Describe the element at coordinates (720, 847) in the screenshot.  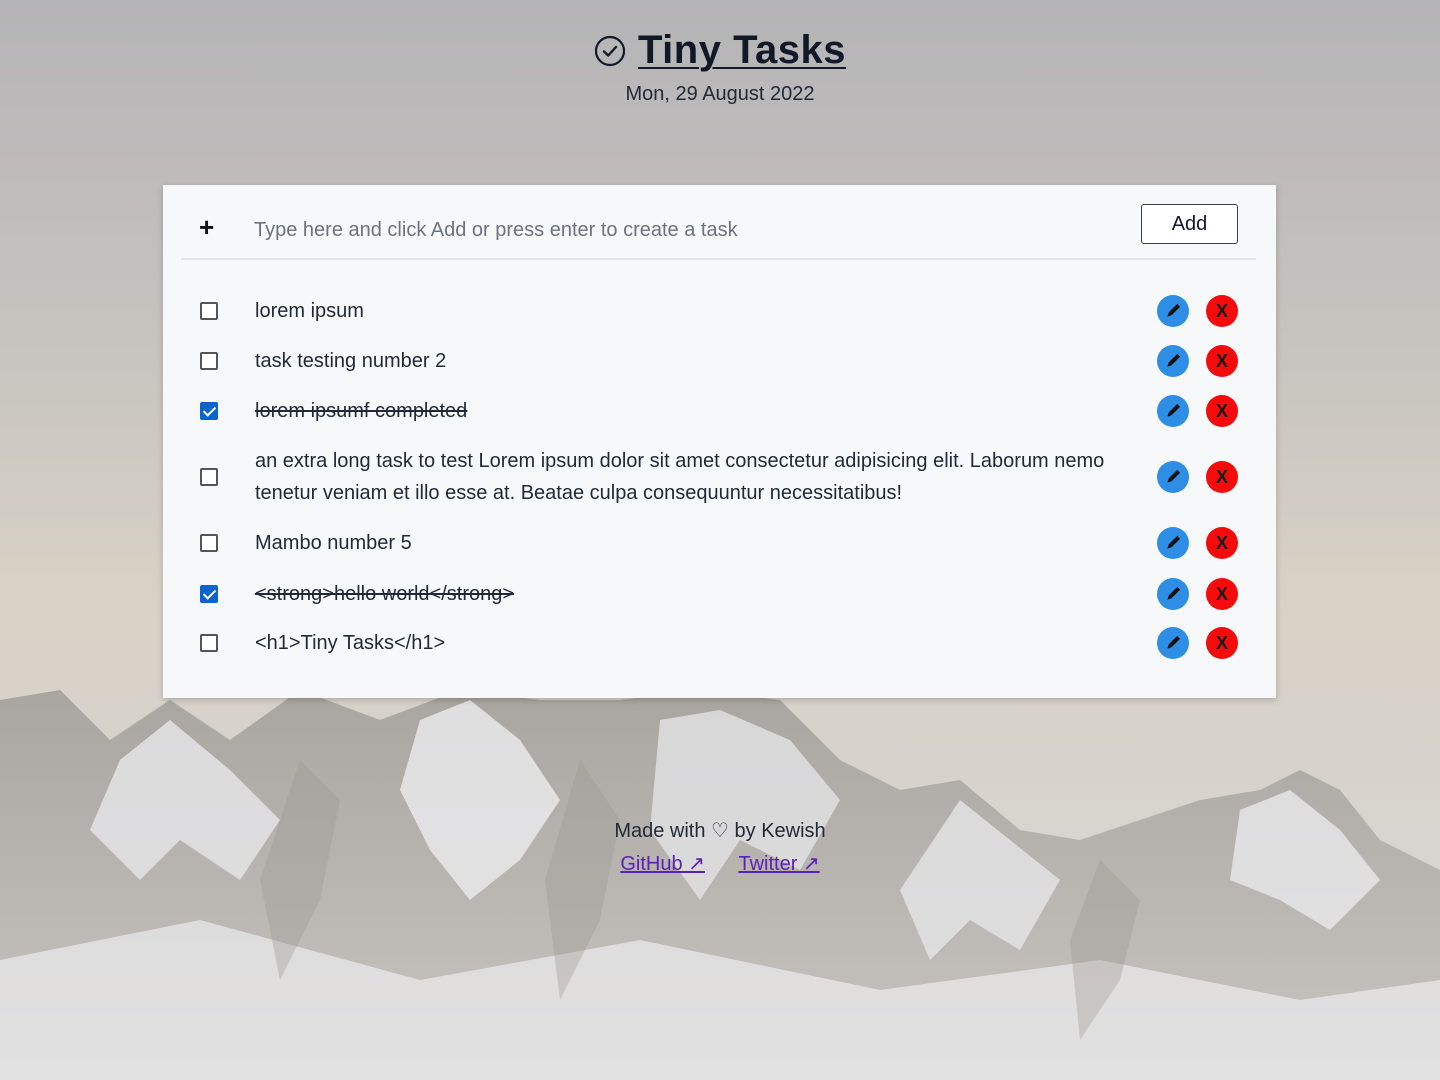
I see `footer: Made with ♡ by Kewish GitHub ↗ Twitter ↗` at that location.